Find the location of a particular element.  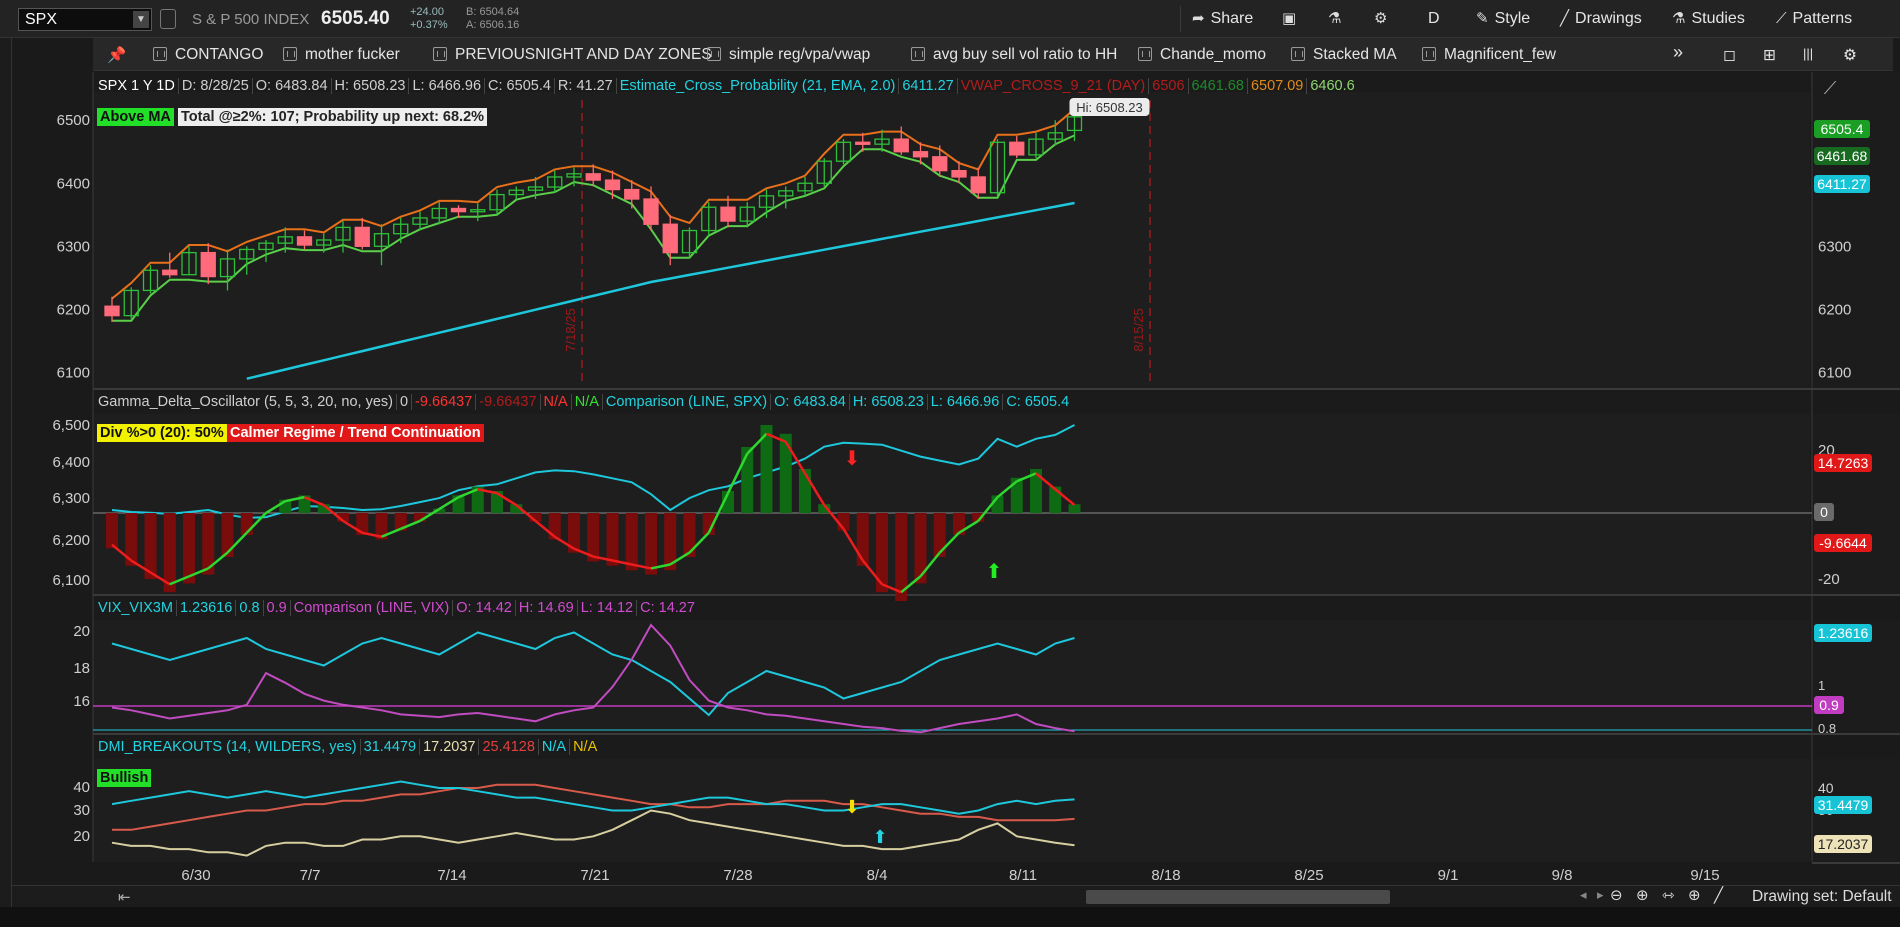

header-value: DMI_BREAKOUTS (14, WILDERS, yes) is located at coordinates (228, 747).